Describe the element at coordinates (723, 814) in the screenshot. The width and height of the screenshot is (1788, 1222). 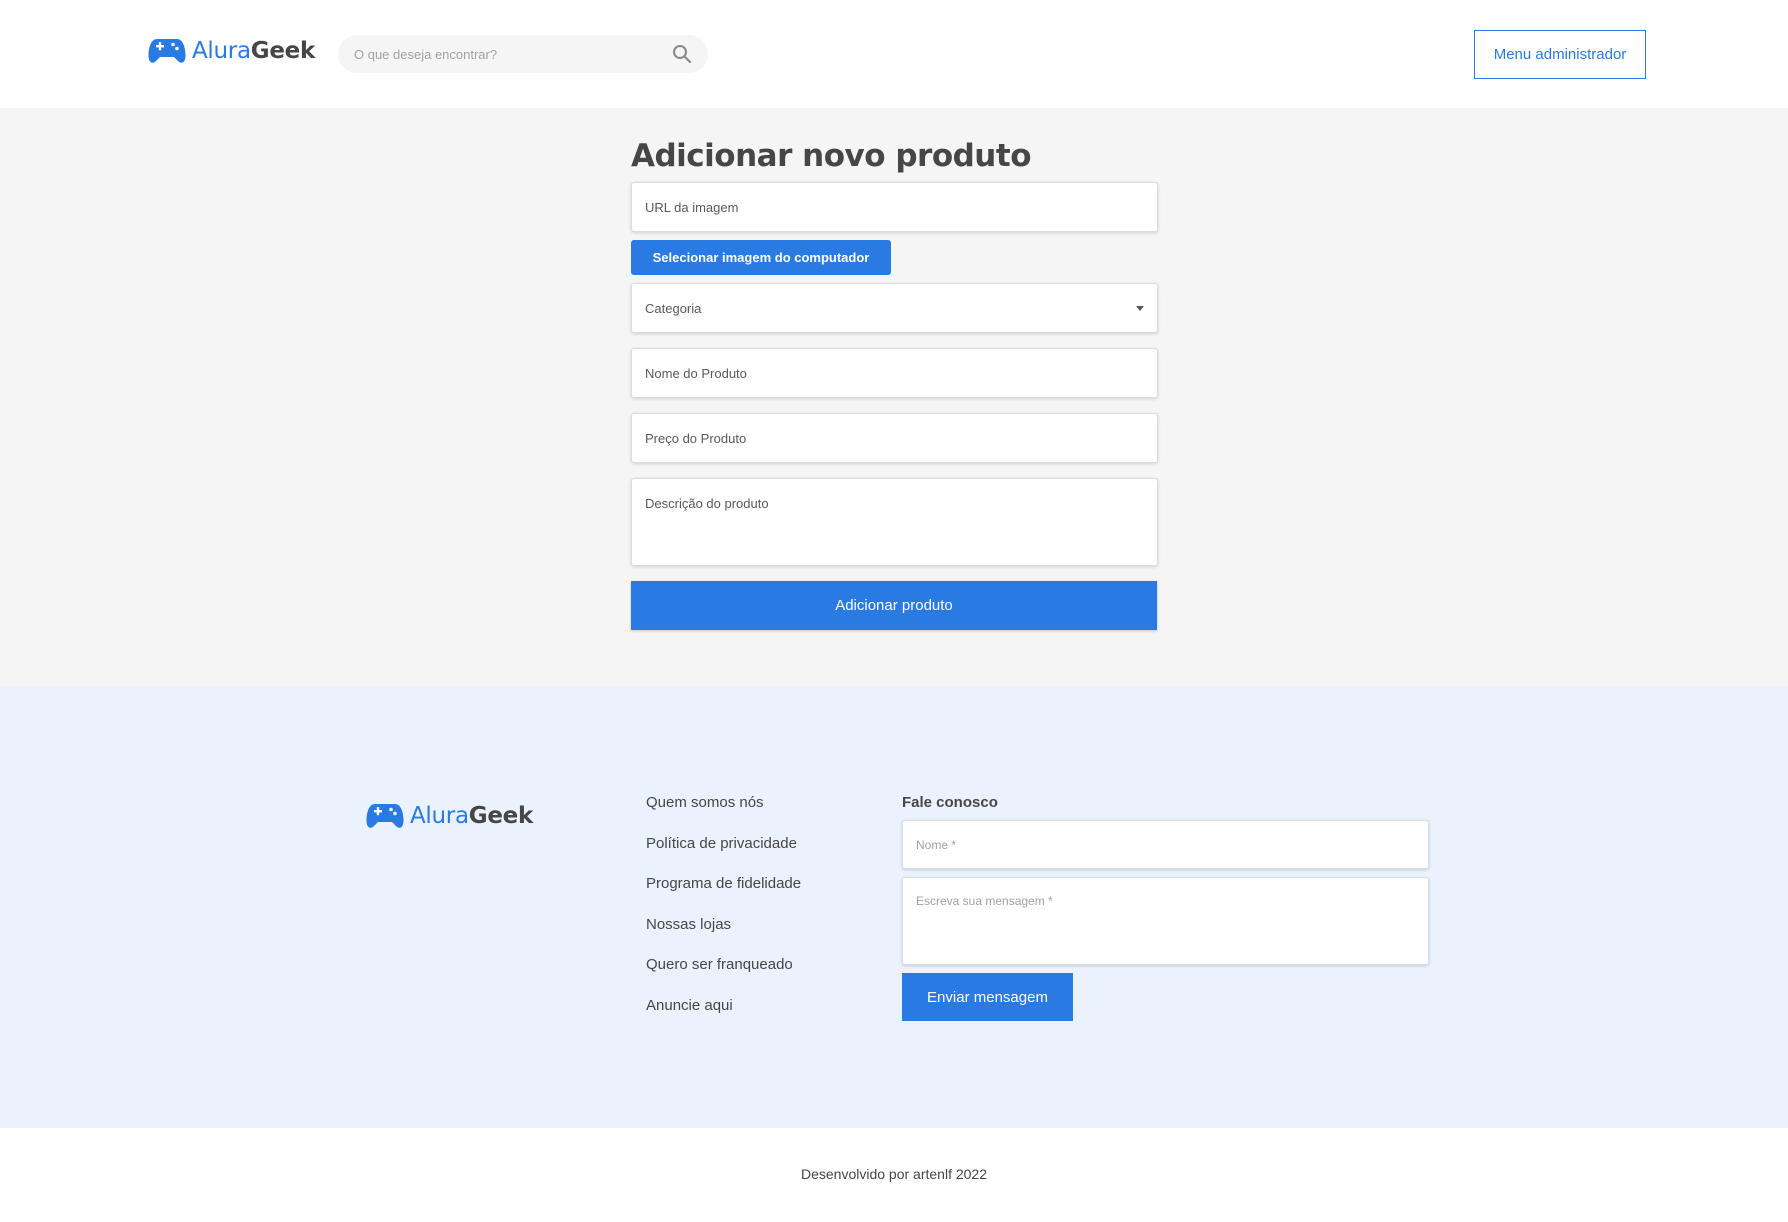
I see `footer-link-about: Quem somos nós` at that location.